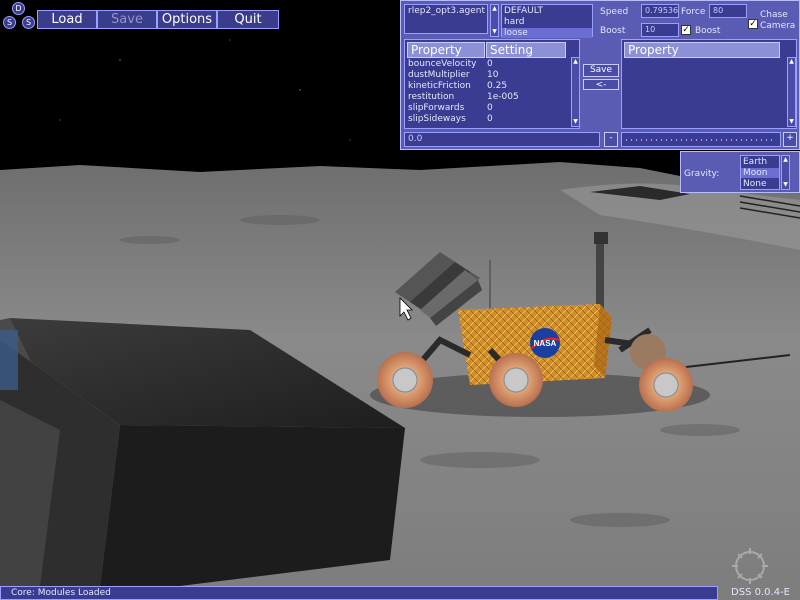  I want to click on property-name: kineticFriction, so click(439, 86).